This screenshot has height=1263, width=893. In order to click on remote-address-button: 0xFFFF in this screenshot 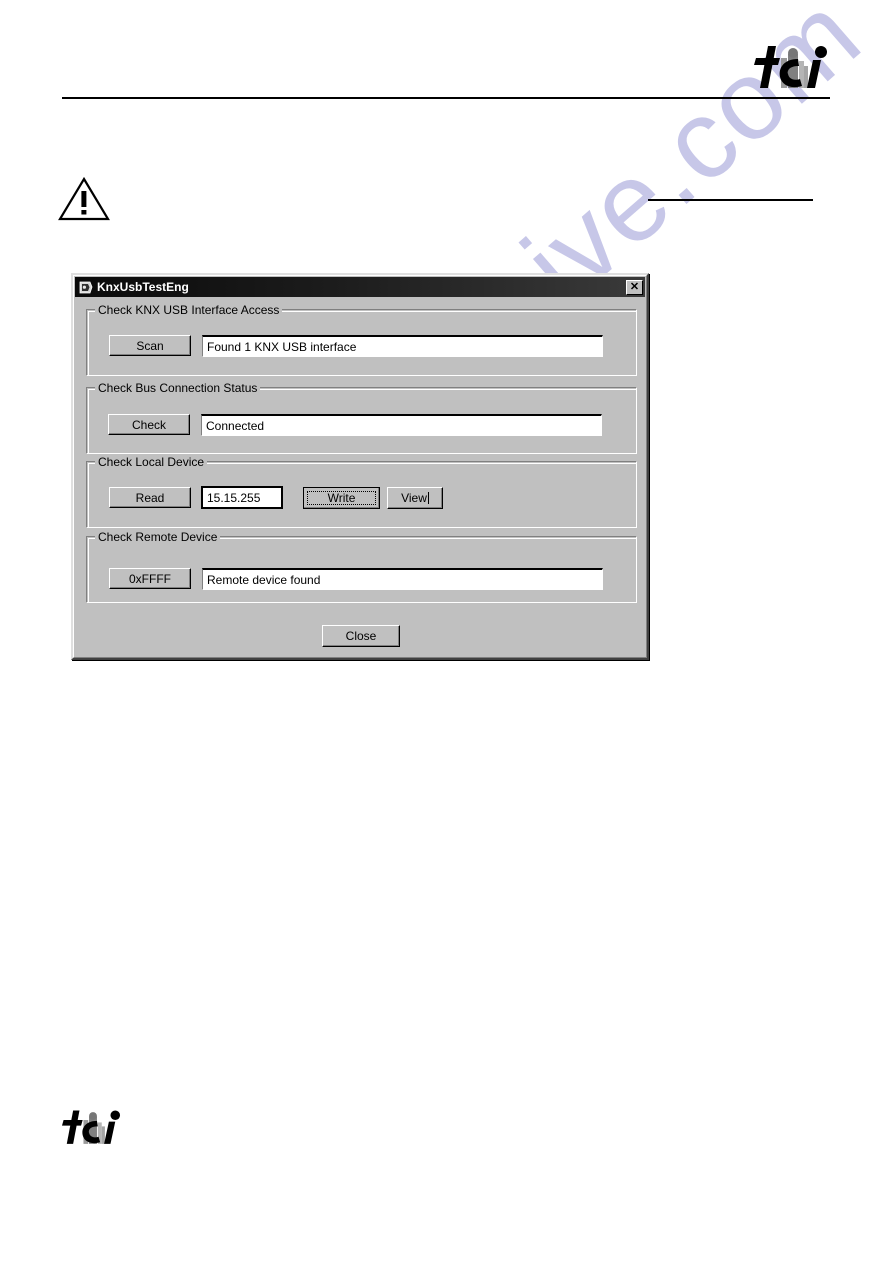, I will do `click(150, 578)`.